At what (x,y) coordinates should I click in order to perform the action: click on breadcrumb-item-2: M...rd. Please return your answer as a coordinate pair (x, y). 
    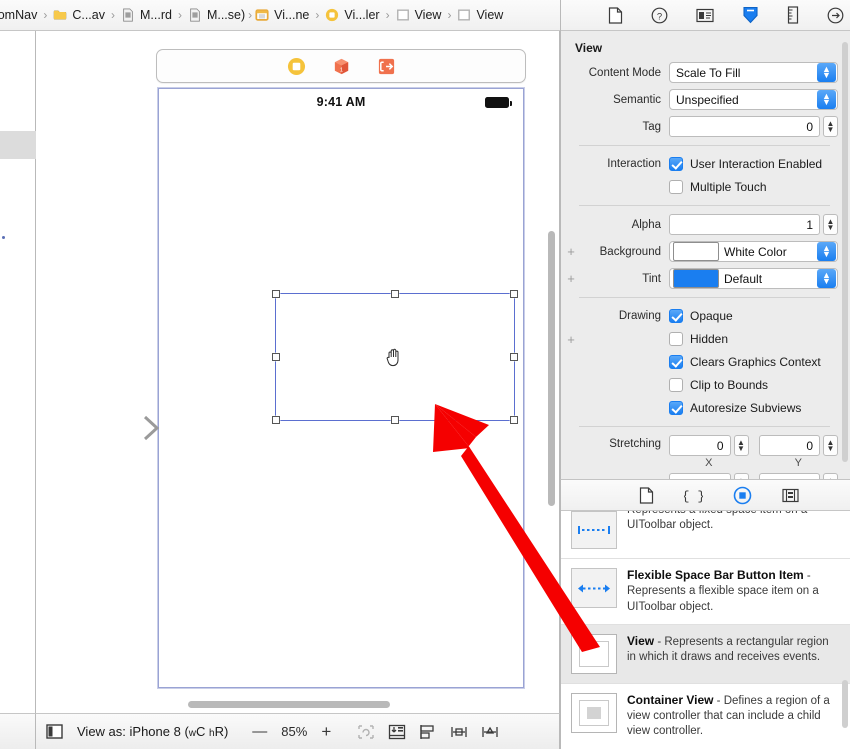
    Looking at the image, I should click on (146, 15).